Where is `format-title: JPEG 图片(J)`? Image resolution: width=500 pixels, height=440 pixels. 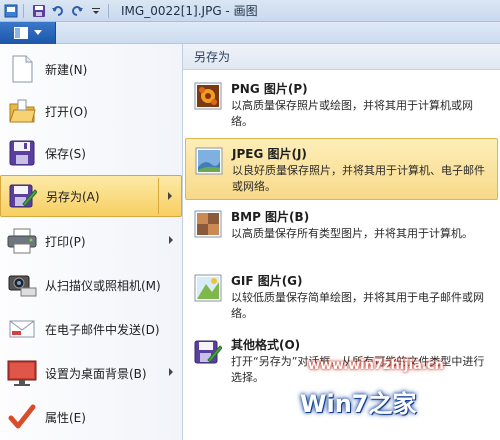 format-title: JPEG 图片(J) is located at coordinates (269, 154).